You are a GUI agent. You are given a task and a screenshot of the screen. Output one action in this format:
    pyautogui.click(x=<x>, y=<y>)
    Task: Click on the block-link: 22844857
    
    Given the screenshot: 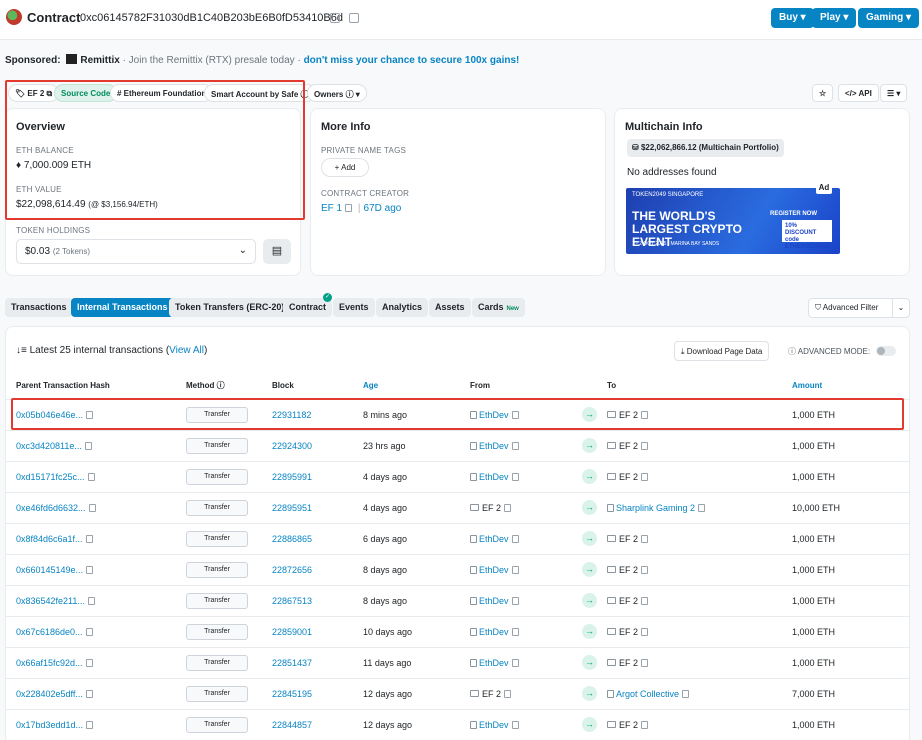 What is the action you would take?
    pyautogui.click(x=292, y=725)
    